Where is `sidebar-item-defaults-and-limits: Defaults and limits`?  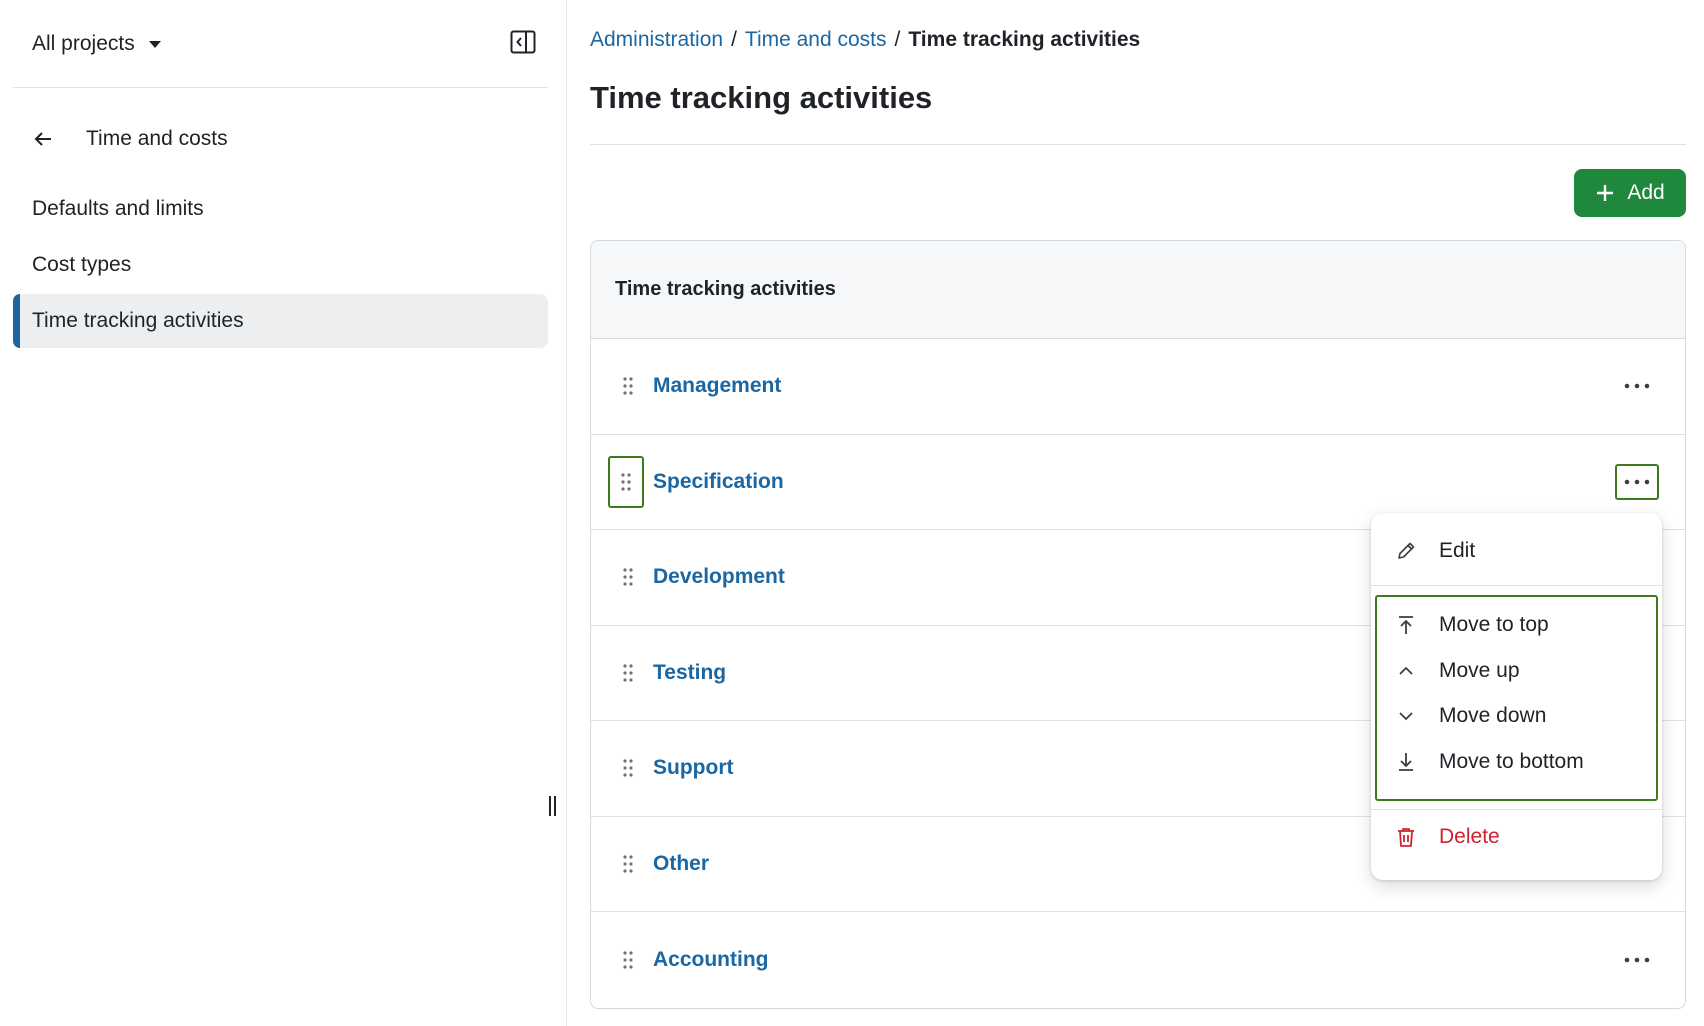
sidebar-item-defaults-and-limits: Defaults and limits is located at coordinates (280, 209).